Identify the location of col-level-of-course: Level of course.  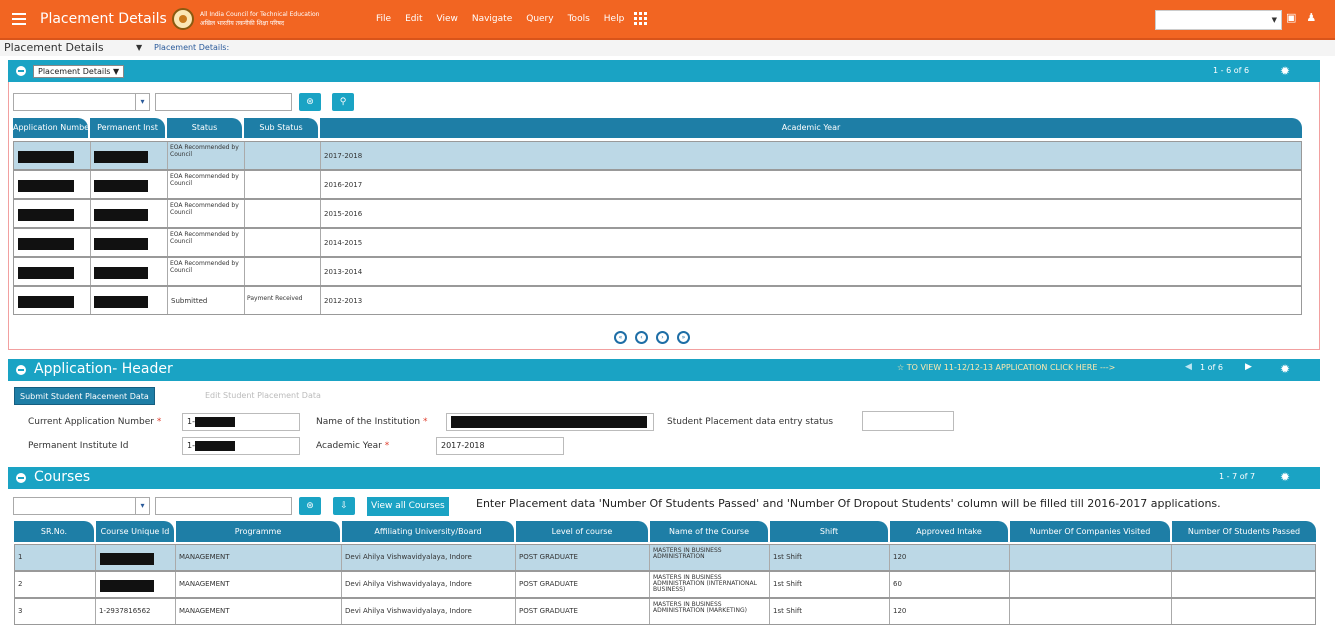
(582, 531).